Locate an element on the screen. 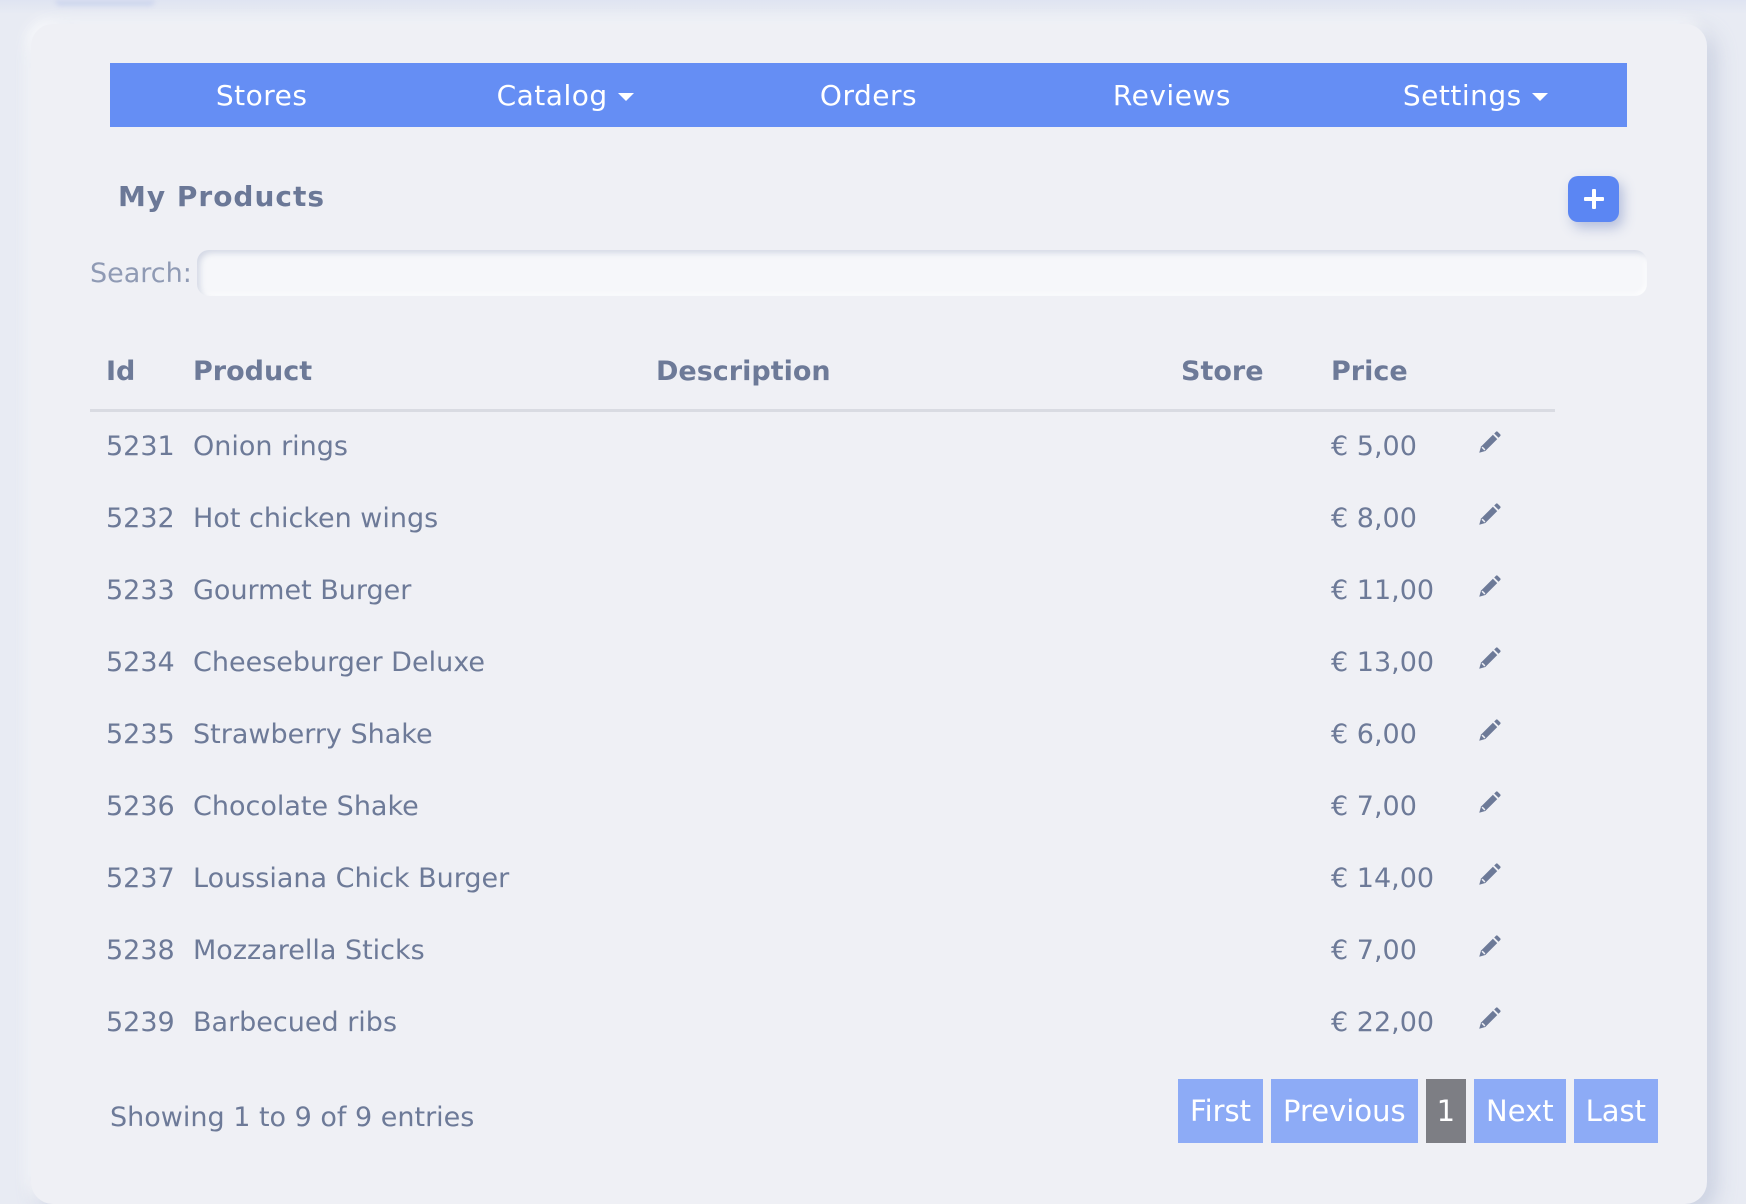 The width and height of the screenshot is (1746, 1204). cell-product: Barbecued ribs is located at coordinates (295, 1022).